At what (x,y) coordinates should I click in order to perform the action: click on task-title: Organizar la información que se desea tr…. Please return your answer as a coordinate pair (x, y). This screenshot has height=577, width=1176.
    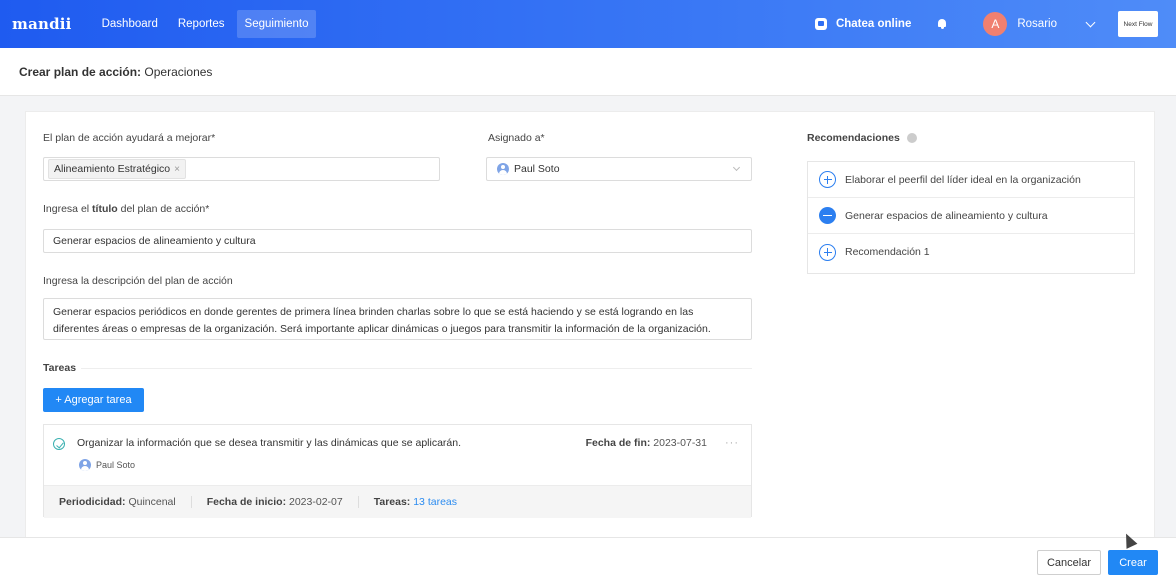
    Looking at the image, I should click on (269, 443).